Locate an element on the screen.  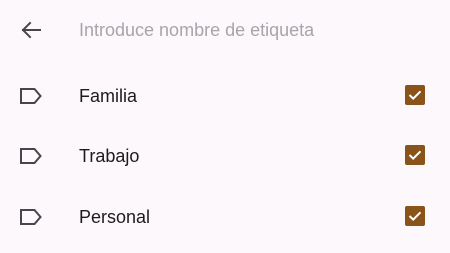
arrow-left-icon is located at coordinates (31, 30).